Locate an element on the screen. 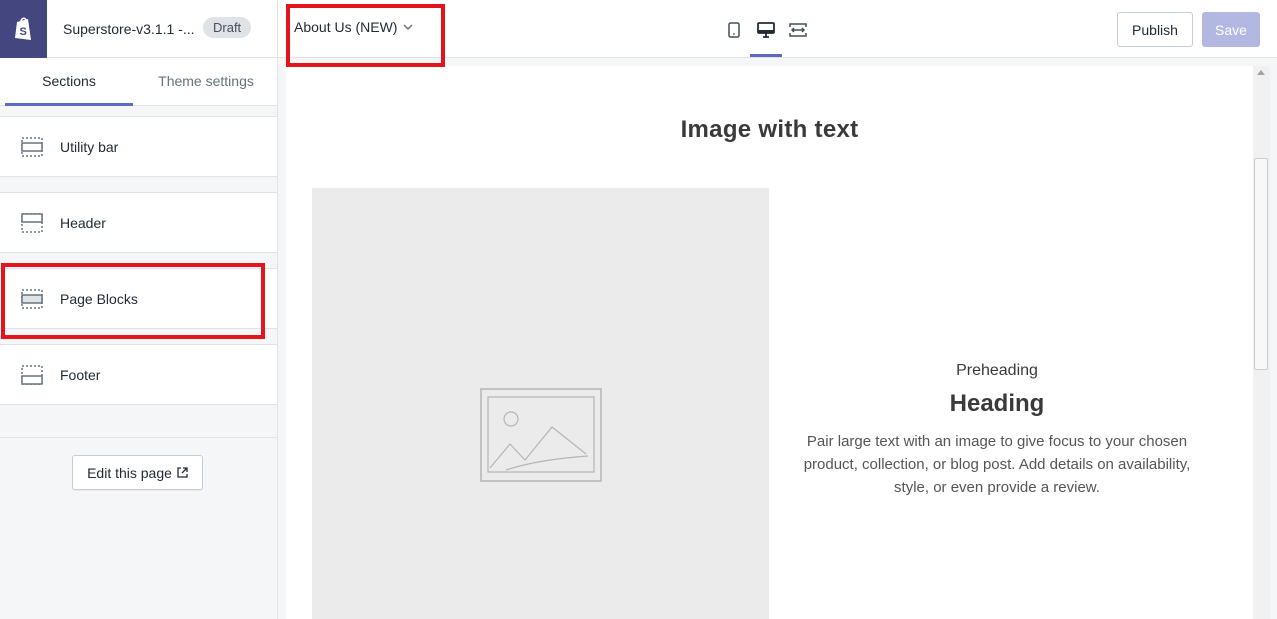 This screenshot has height=619, width=1277. view-mode-switcher is located at coordinates (766, 37).